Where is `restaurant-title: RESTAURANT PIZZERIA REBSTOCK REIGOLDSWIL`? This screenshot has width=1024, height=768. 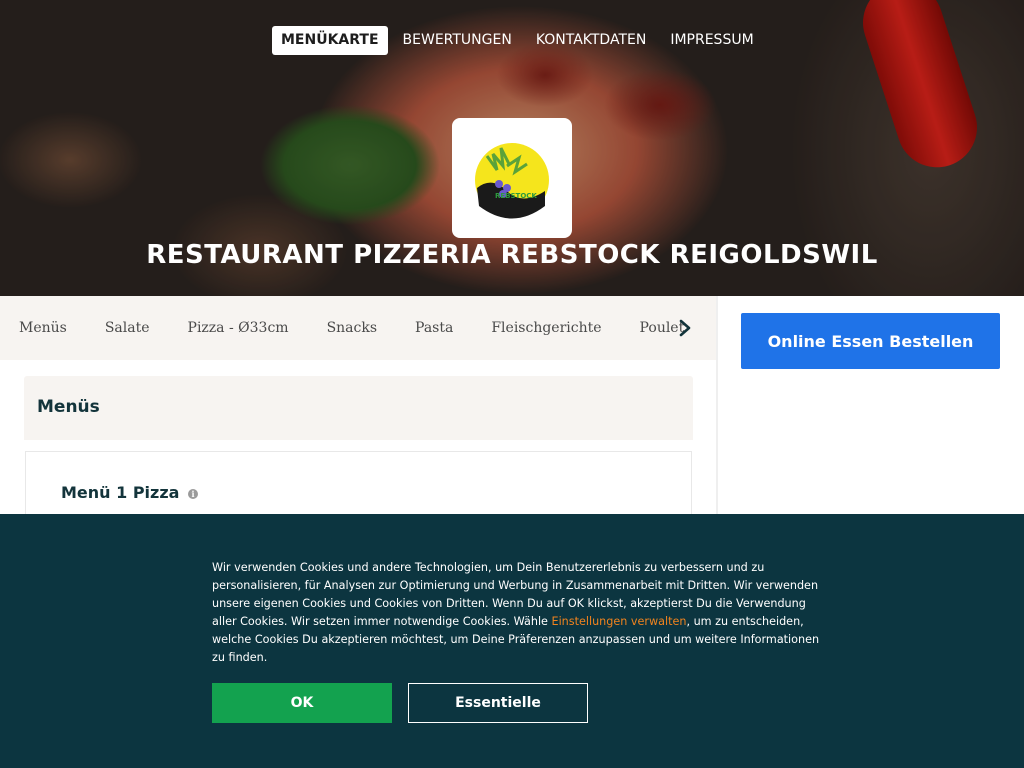
restaurant-title: RESTAURANT PIZZERIA REBSTOCK REIGOLDSWIL is located at coordinates (512, 255).